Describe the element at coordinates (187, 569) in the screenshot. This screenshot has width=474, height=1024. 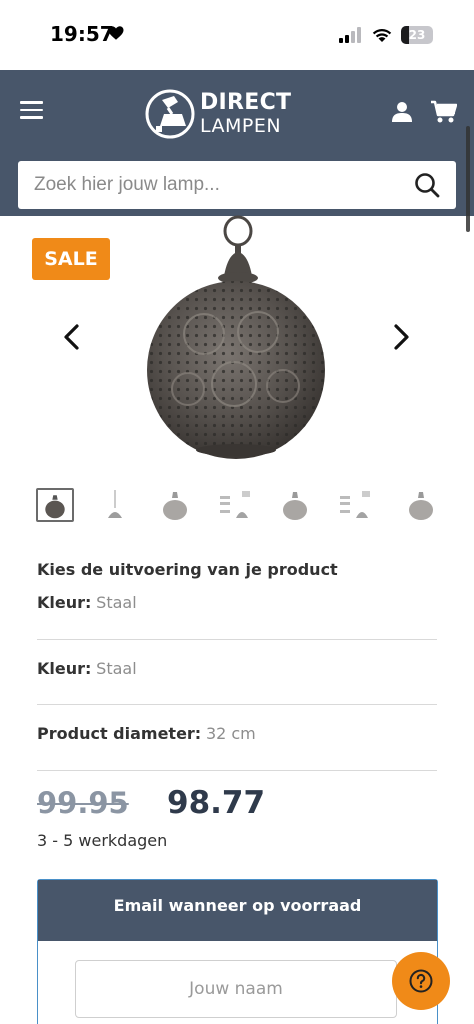
I see `variant-title: Kies de uitvoering van je product` at that location.